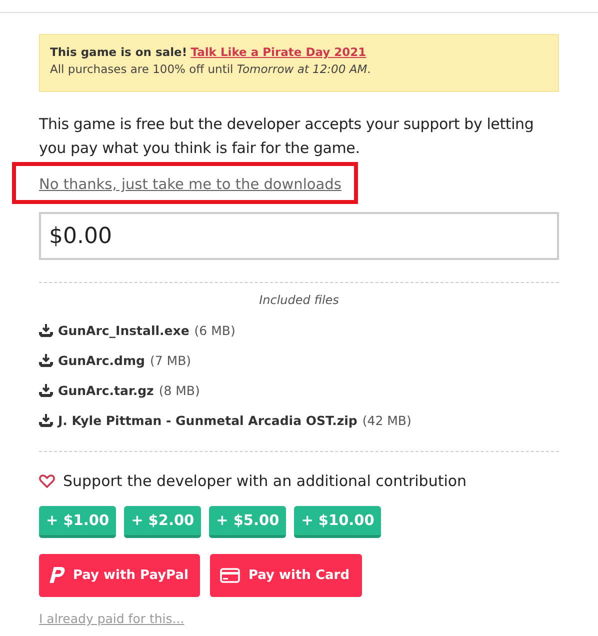 This screenshot has width=598, height=636. What do you see at coordinates (47, 481) in the screenshot?
I see `heart-icon` at bounding box center [47, 481].